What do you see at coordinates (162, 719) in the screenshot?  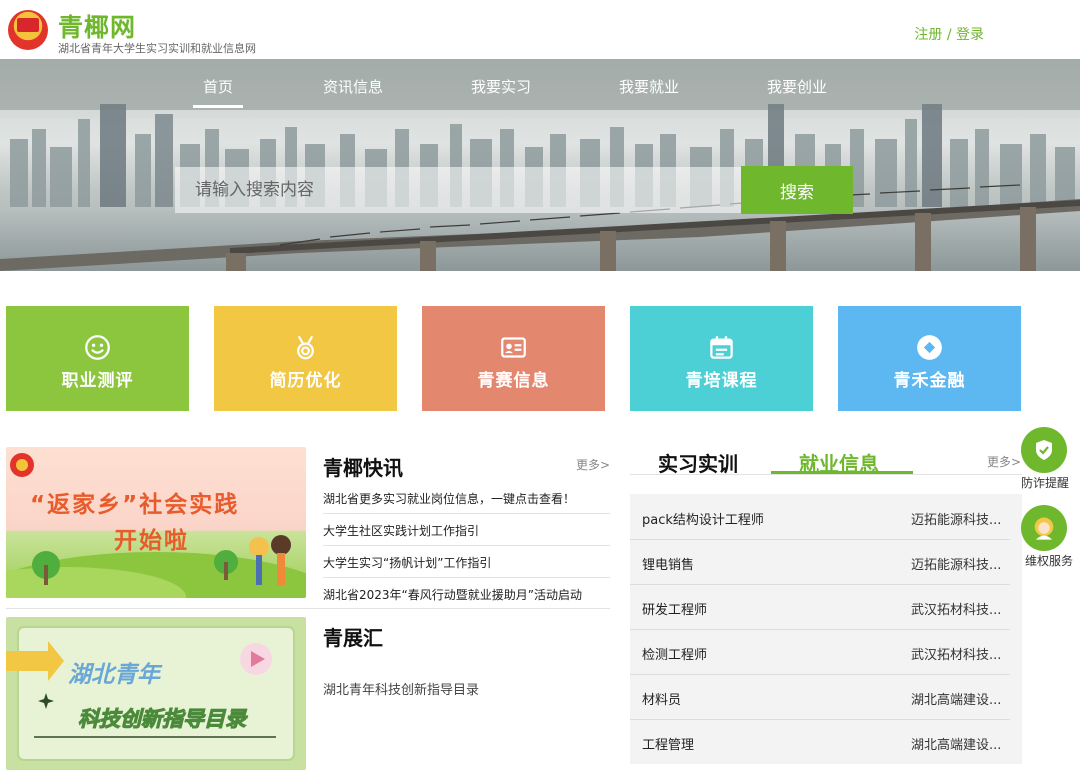 I see `tech-banner-subtitle: 科技创新指导目录` at bounding box center [162, 719].